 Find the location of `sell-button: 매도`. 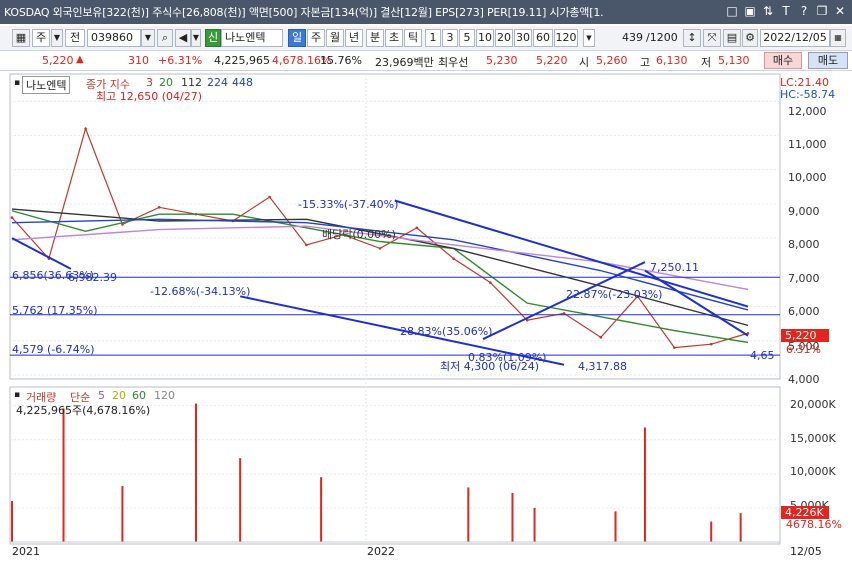

sell-button: 매도 is located at coordinates (828, 60).